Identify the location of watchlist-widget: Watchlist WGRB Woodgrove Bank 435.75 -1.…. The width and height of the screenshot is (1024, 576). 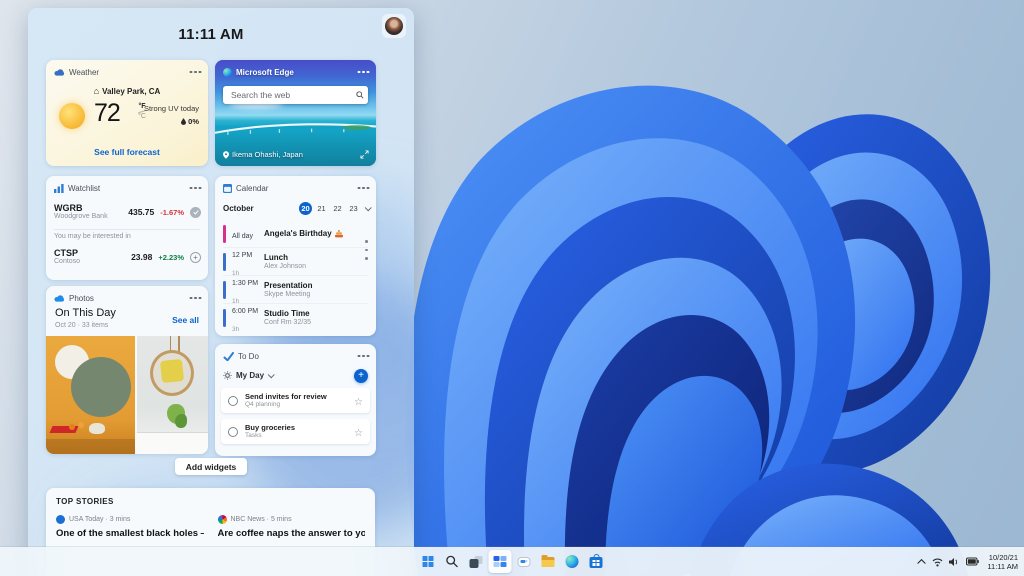
(127, 228).